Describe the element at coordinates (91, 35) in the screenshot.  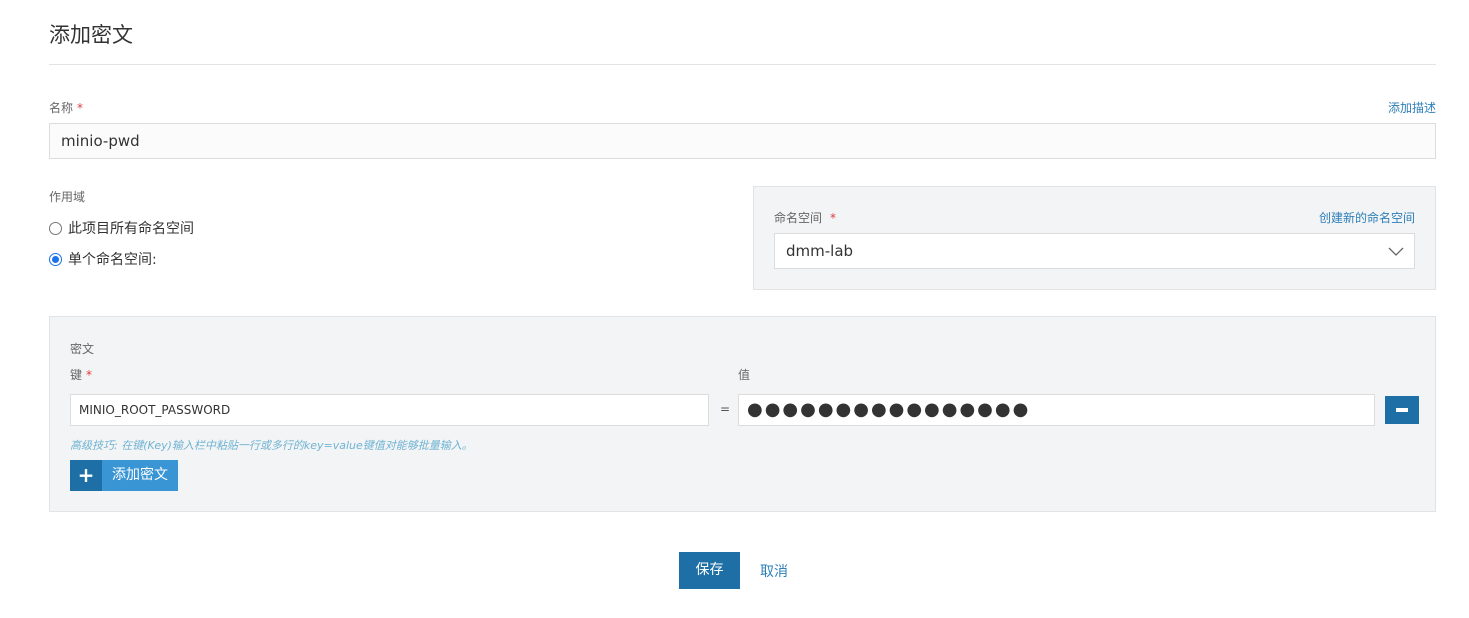
I see `page-title: 添加密文` at that location.